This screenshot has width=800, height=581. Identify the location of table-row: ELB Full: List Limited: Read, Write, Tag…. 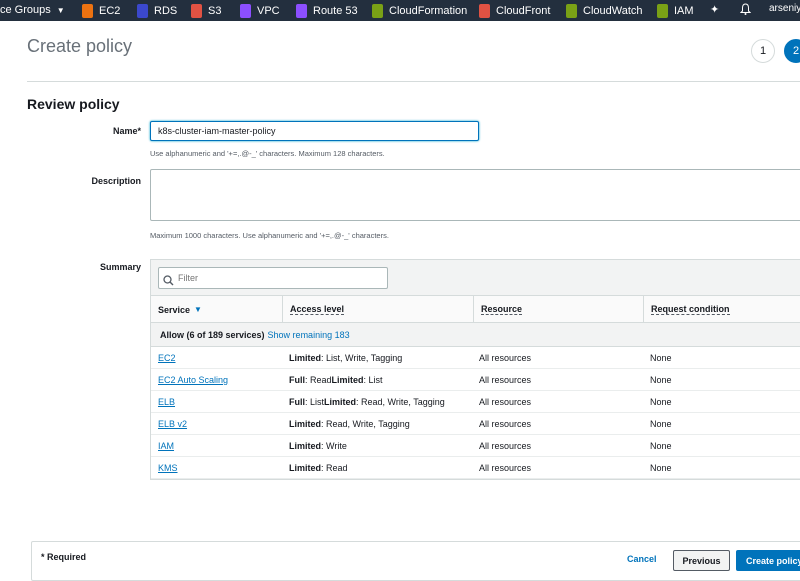
(475, 402).